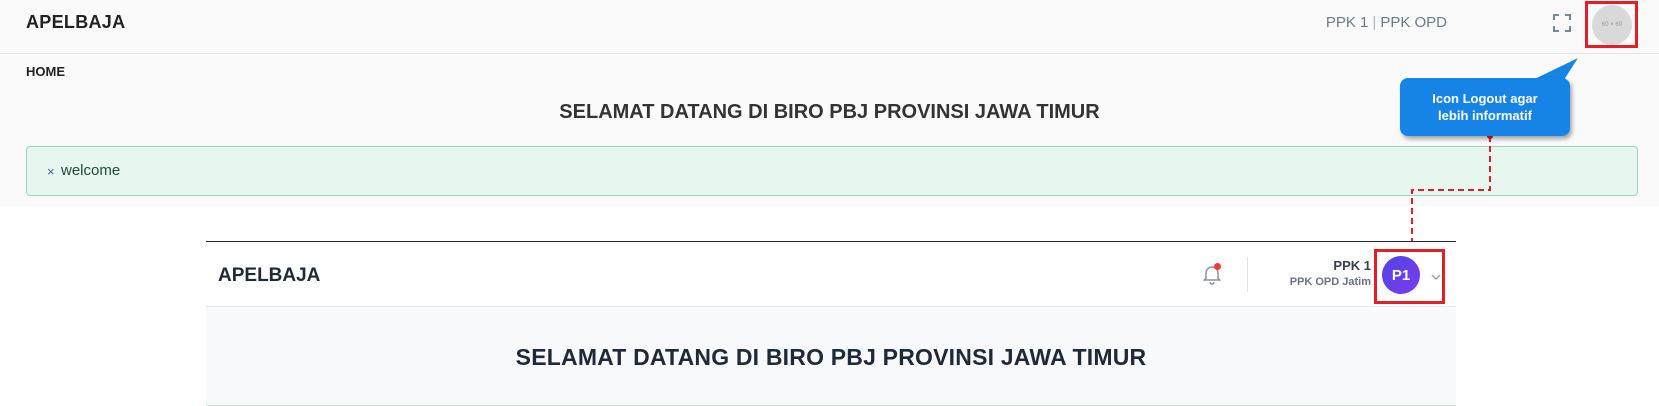 The width and height of the screenshot is (1659, 406). I want to click on callout-line-1: Icon Logout agar, so click(1485, 98).